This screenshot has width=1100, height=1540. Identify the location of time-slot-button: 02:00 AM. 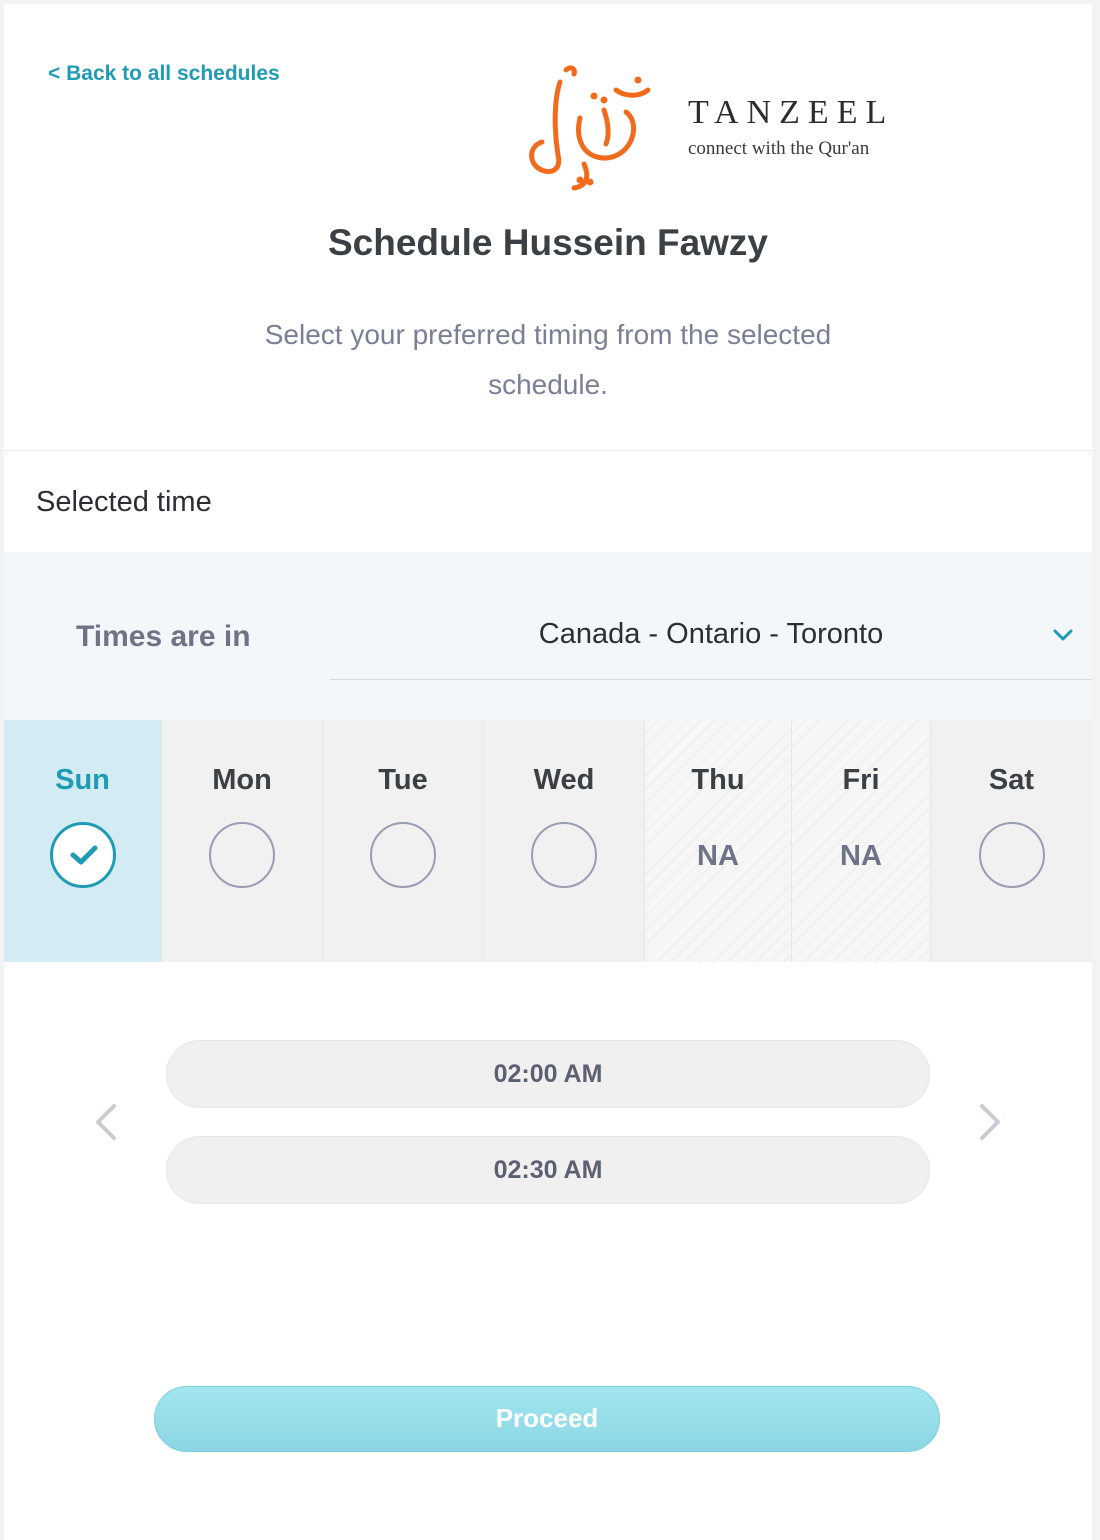
(548, 1074).